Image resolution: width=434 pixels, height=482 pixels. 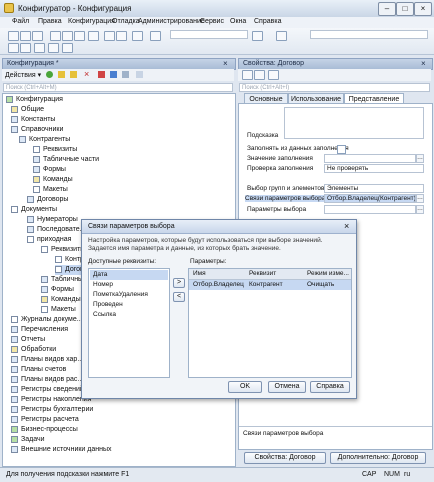 I want to click on tree-item: Планы счетов, so click(x=38, y=370).